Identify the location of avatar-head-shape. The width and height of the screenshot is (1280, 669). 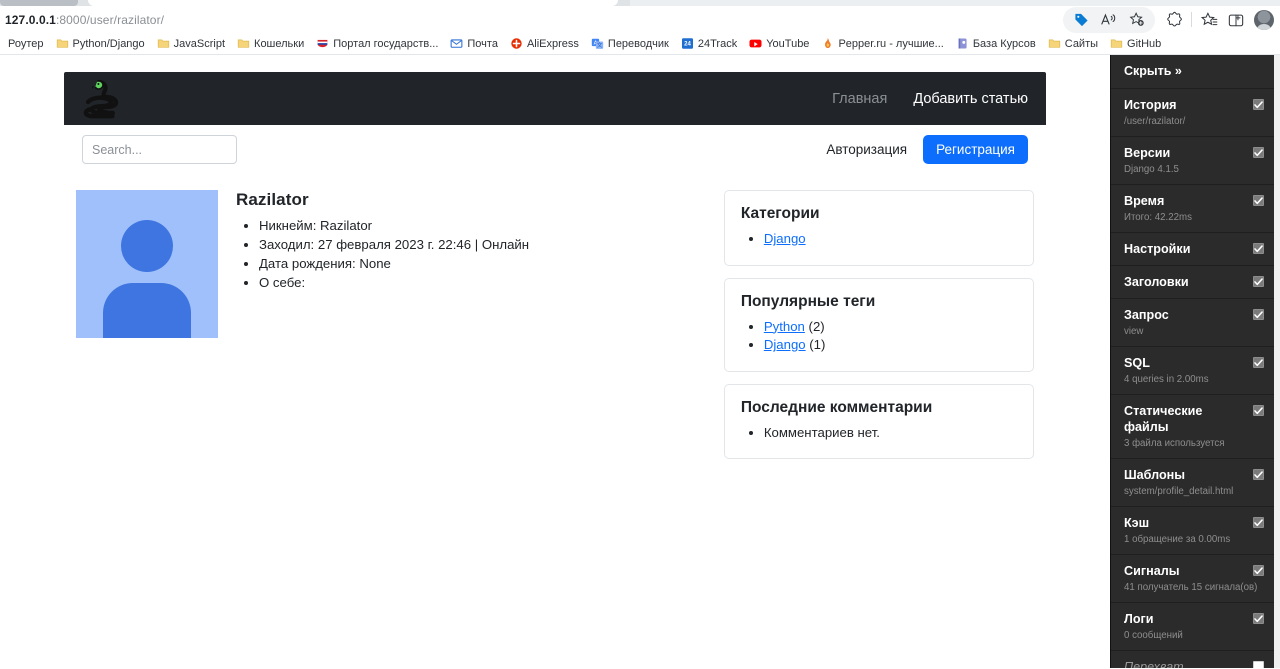
(147, 246).